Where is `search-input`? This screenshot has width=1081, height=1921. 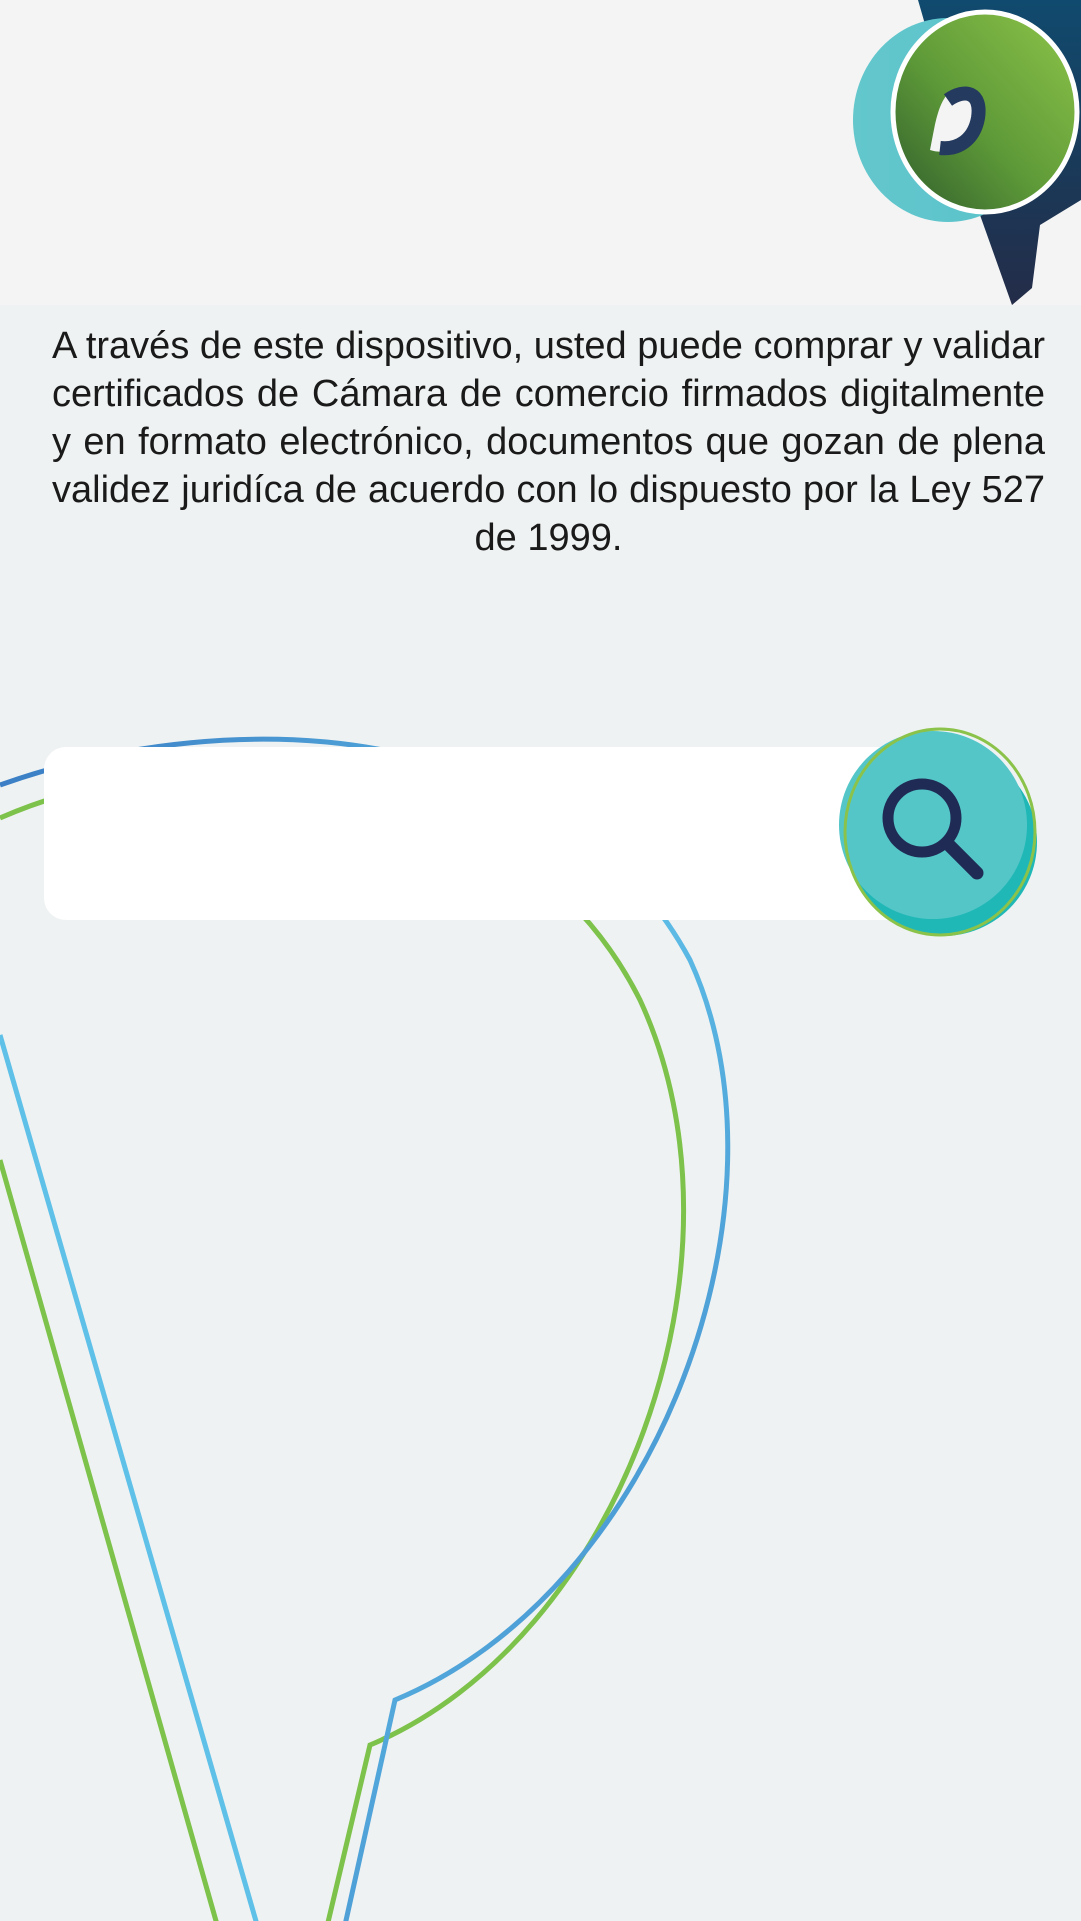
search-input is located at coordinates (466, 834).